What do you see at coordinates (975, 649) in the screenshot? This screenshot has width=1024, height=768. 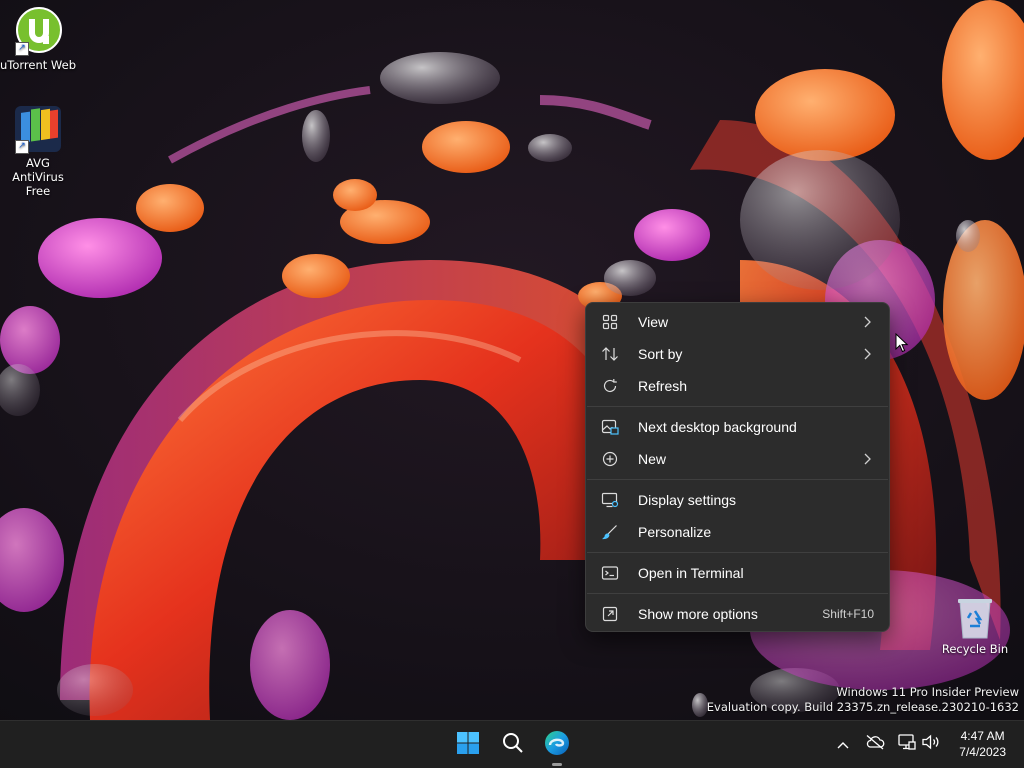 I see `desktop-icon-label: Recycle Bin` at bounding box center [975, 649].